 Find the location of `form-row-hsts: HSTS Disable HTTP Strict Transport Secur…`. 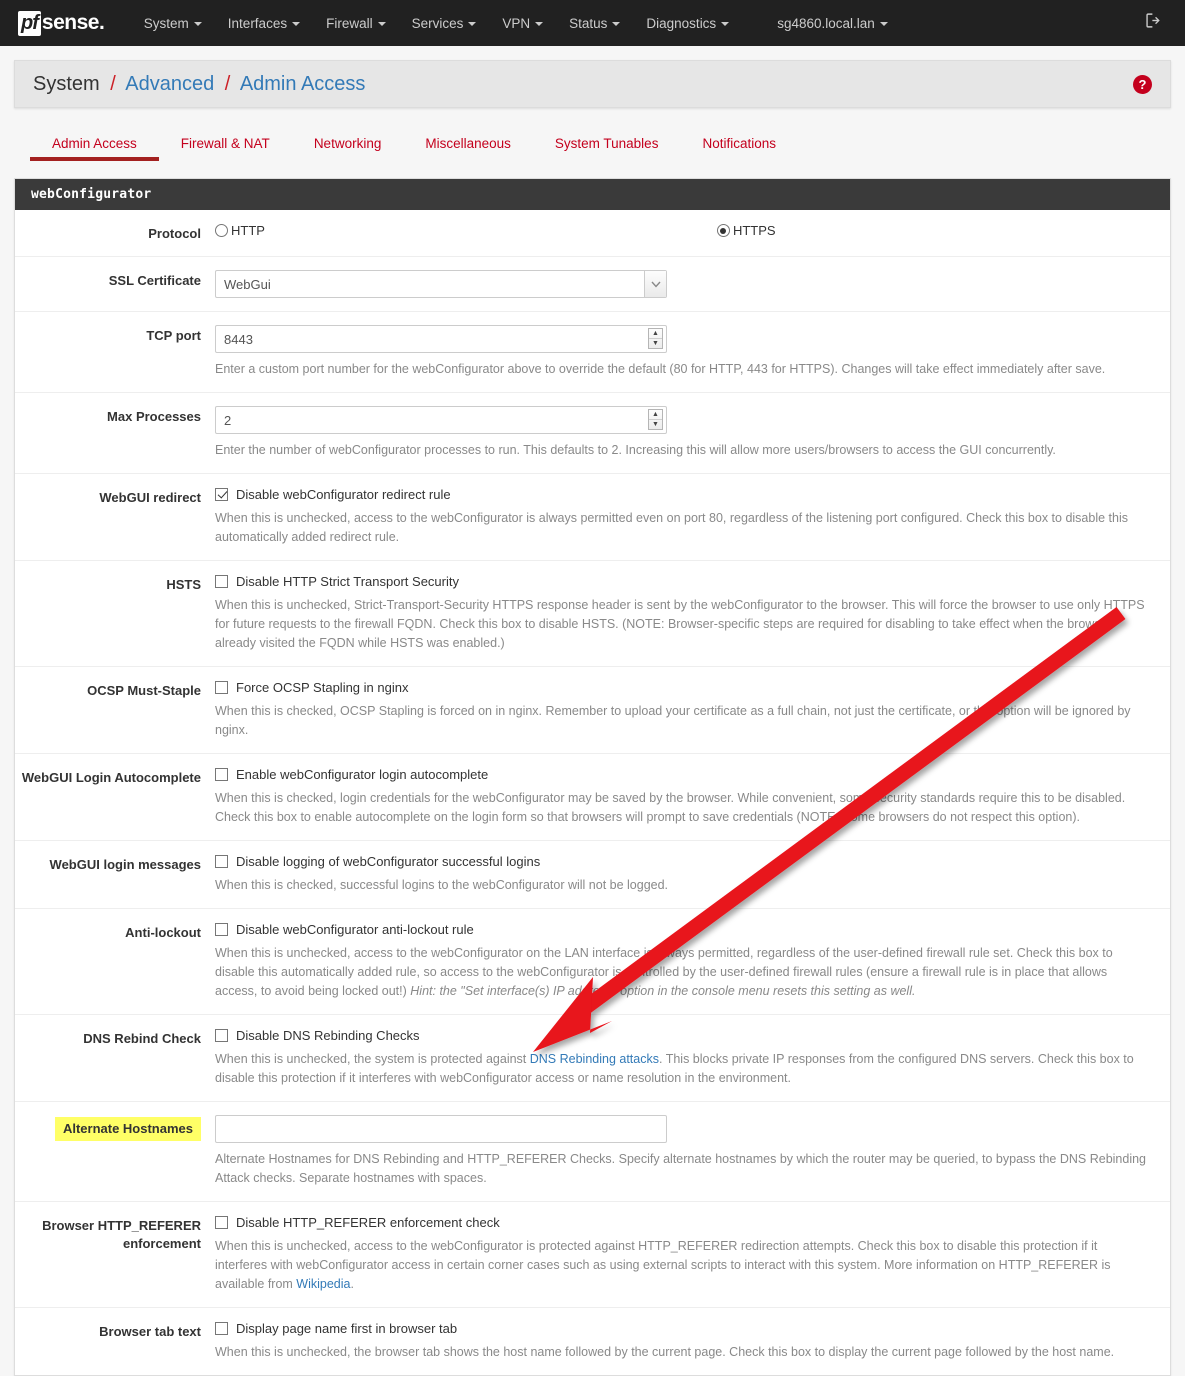

form-row-hsts: HSTS Disable HTTP Strict Transport Secur… is located at coordinates (592, 614).